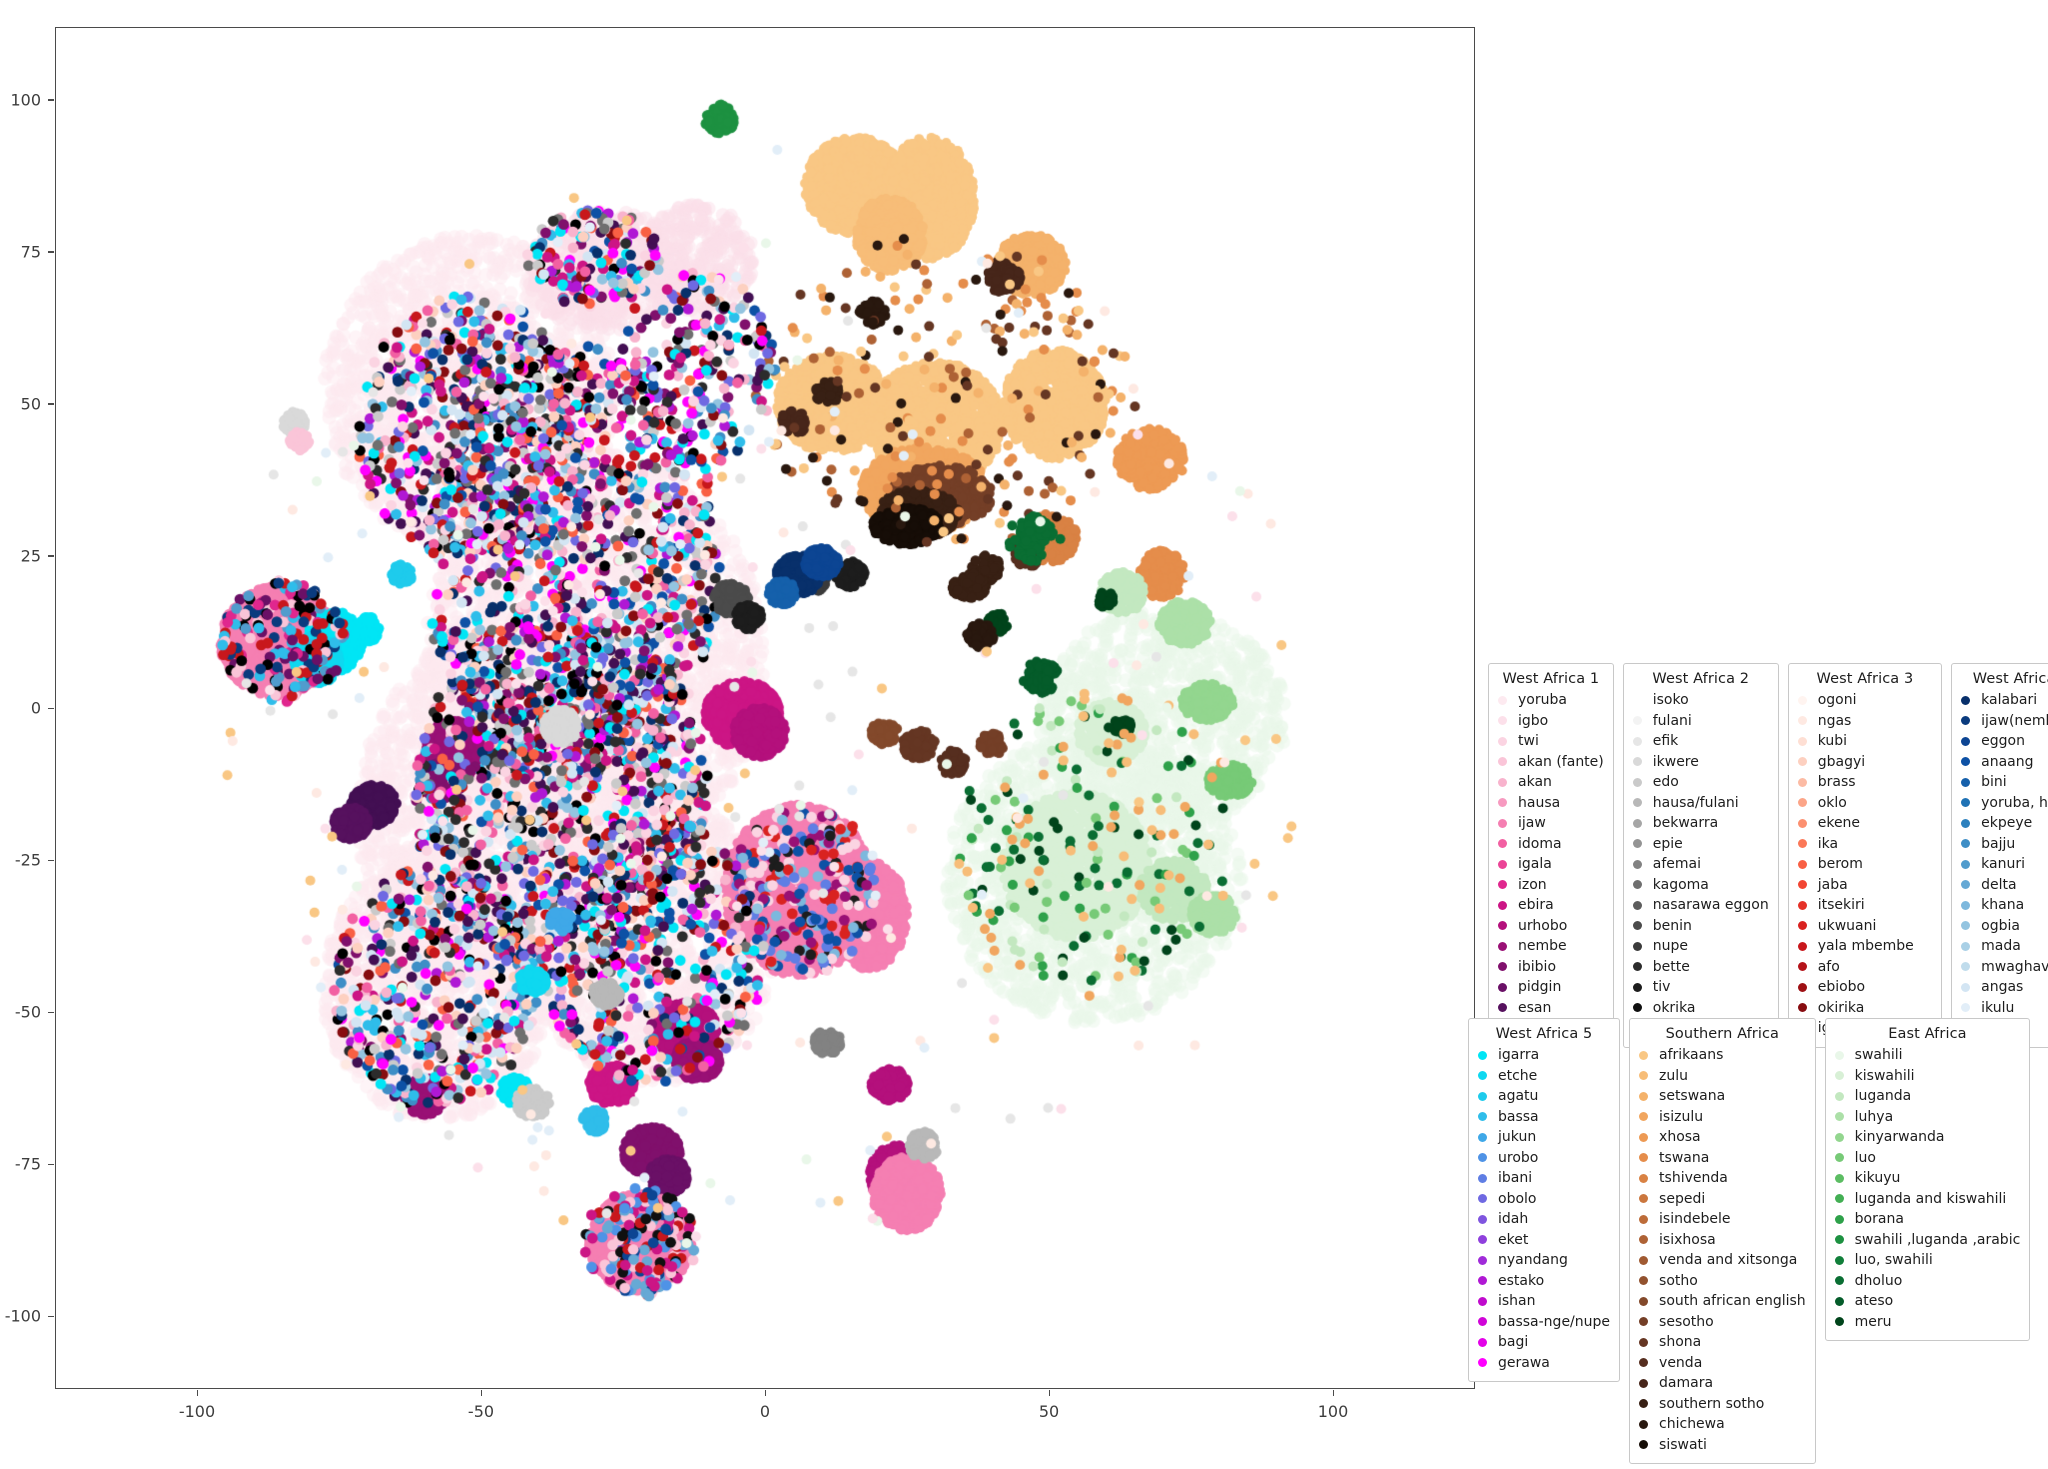  What do you see at coordinates (1551, 885) in the screenshot?
I see `legend-item: izon` at bounding box center [1551, 885].